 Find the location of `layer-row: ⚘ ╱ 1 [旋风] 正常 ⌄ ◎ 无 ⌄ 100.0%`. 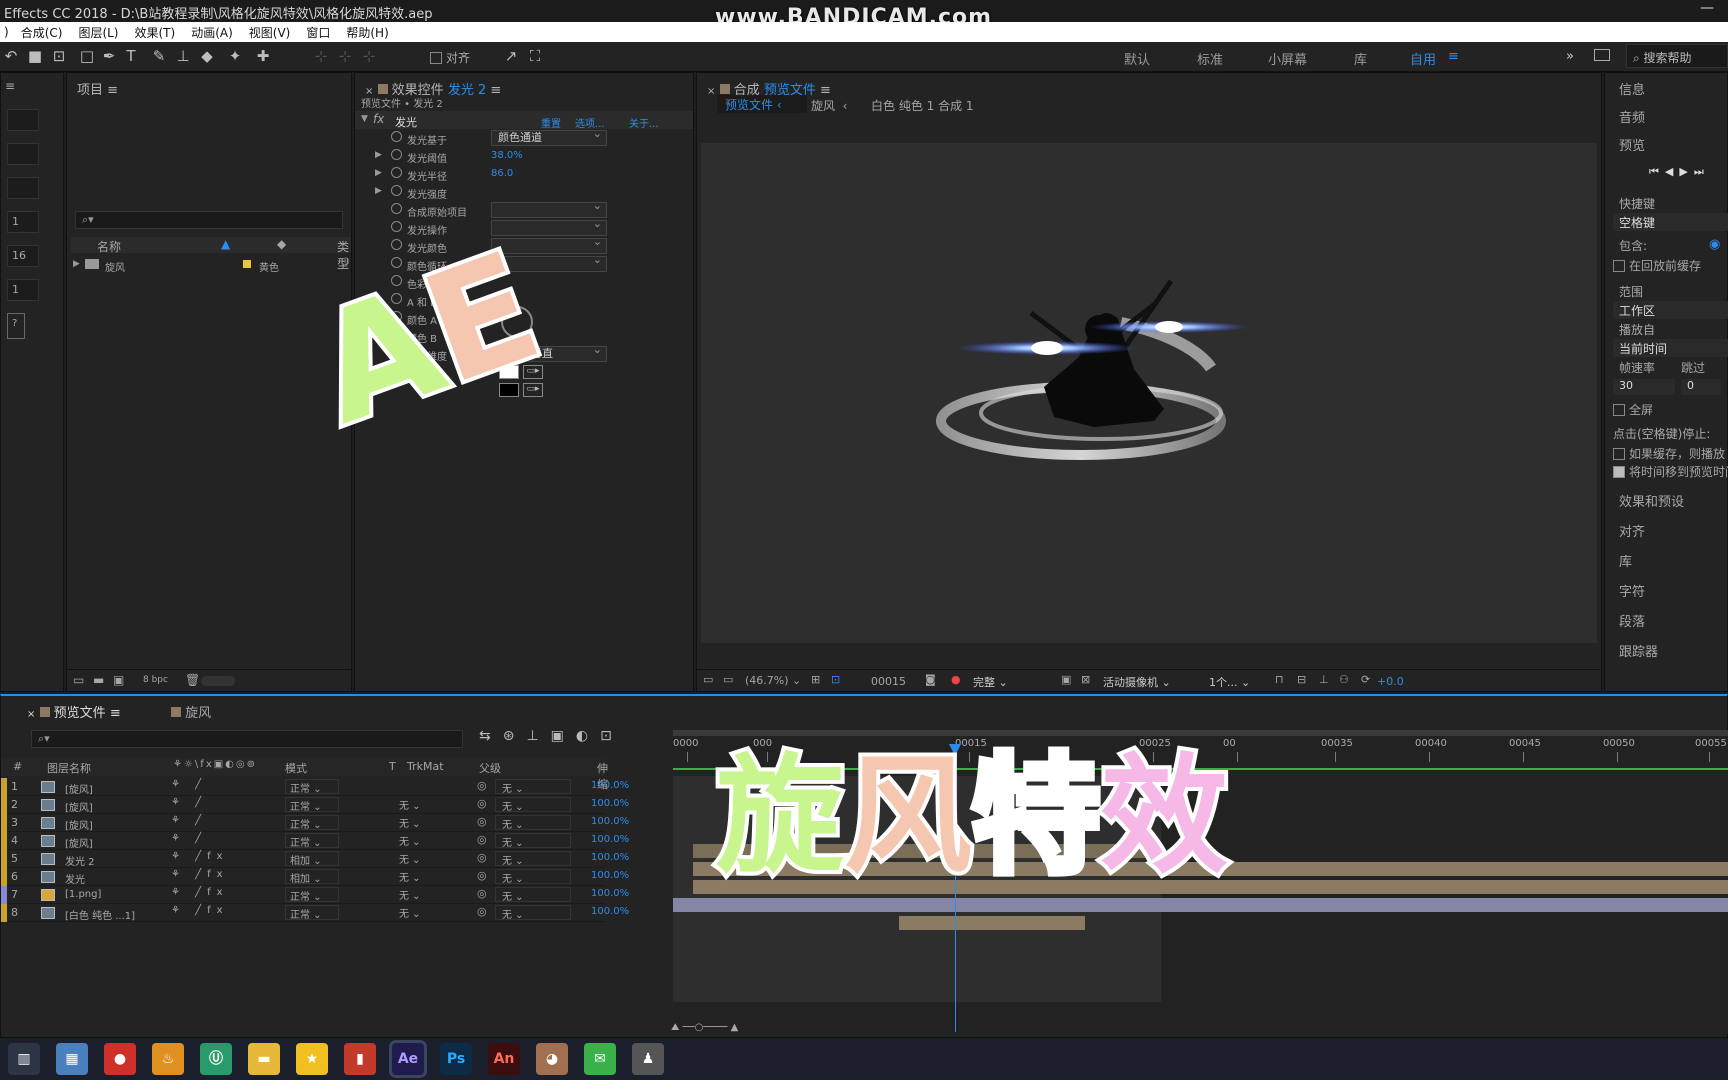

layer-row: ⚘ ╱ 1 [旋风] 正常 ⌄ ◎ 无 ⌄ 100.0% is located at coordinates (315, 787).